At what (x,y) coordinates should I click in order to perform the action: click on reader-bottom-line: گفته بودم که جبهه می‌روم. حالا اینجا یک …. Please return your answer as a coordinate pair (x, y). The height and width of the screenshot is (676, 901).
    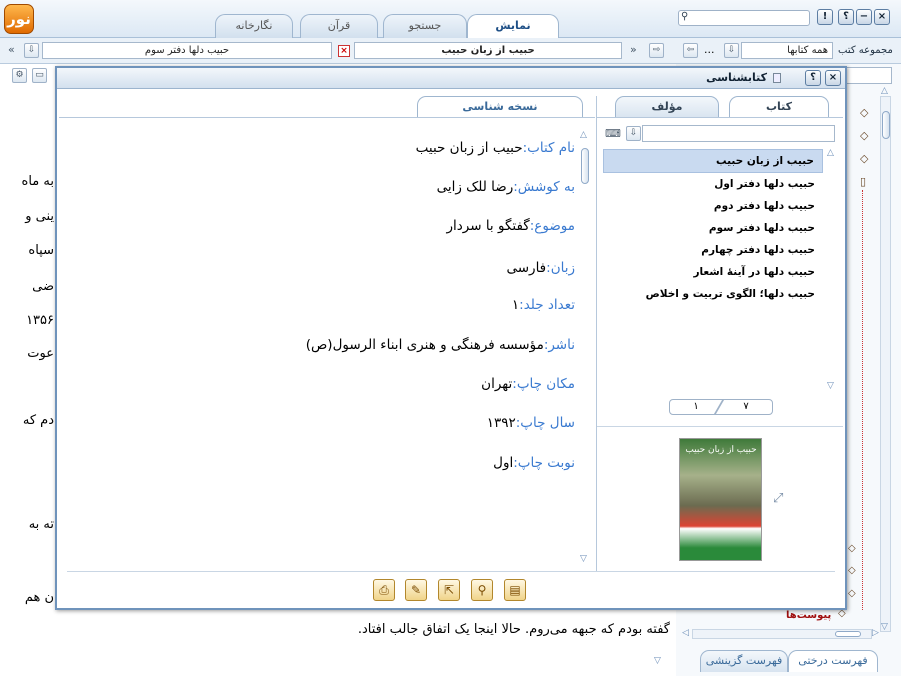
    Looking at the image, I should click on (513, 629).